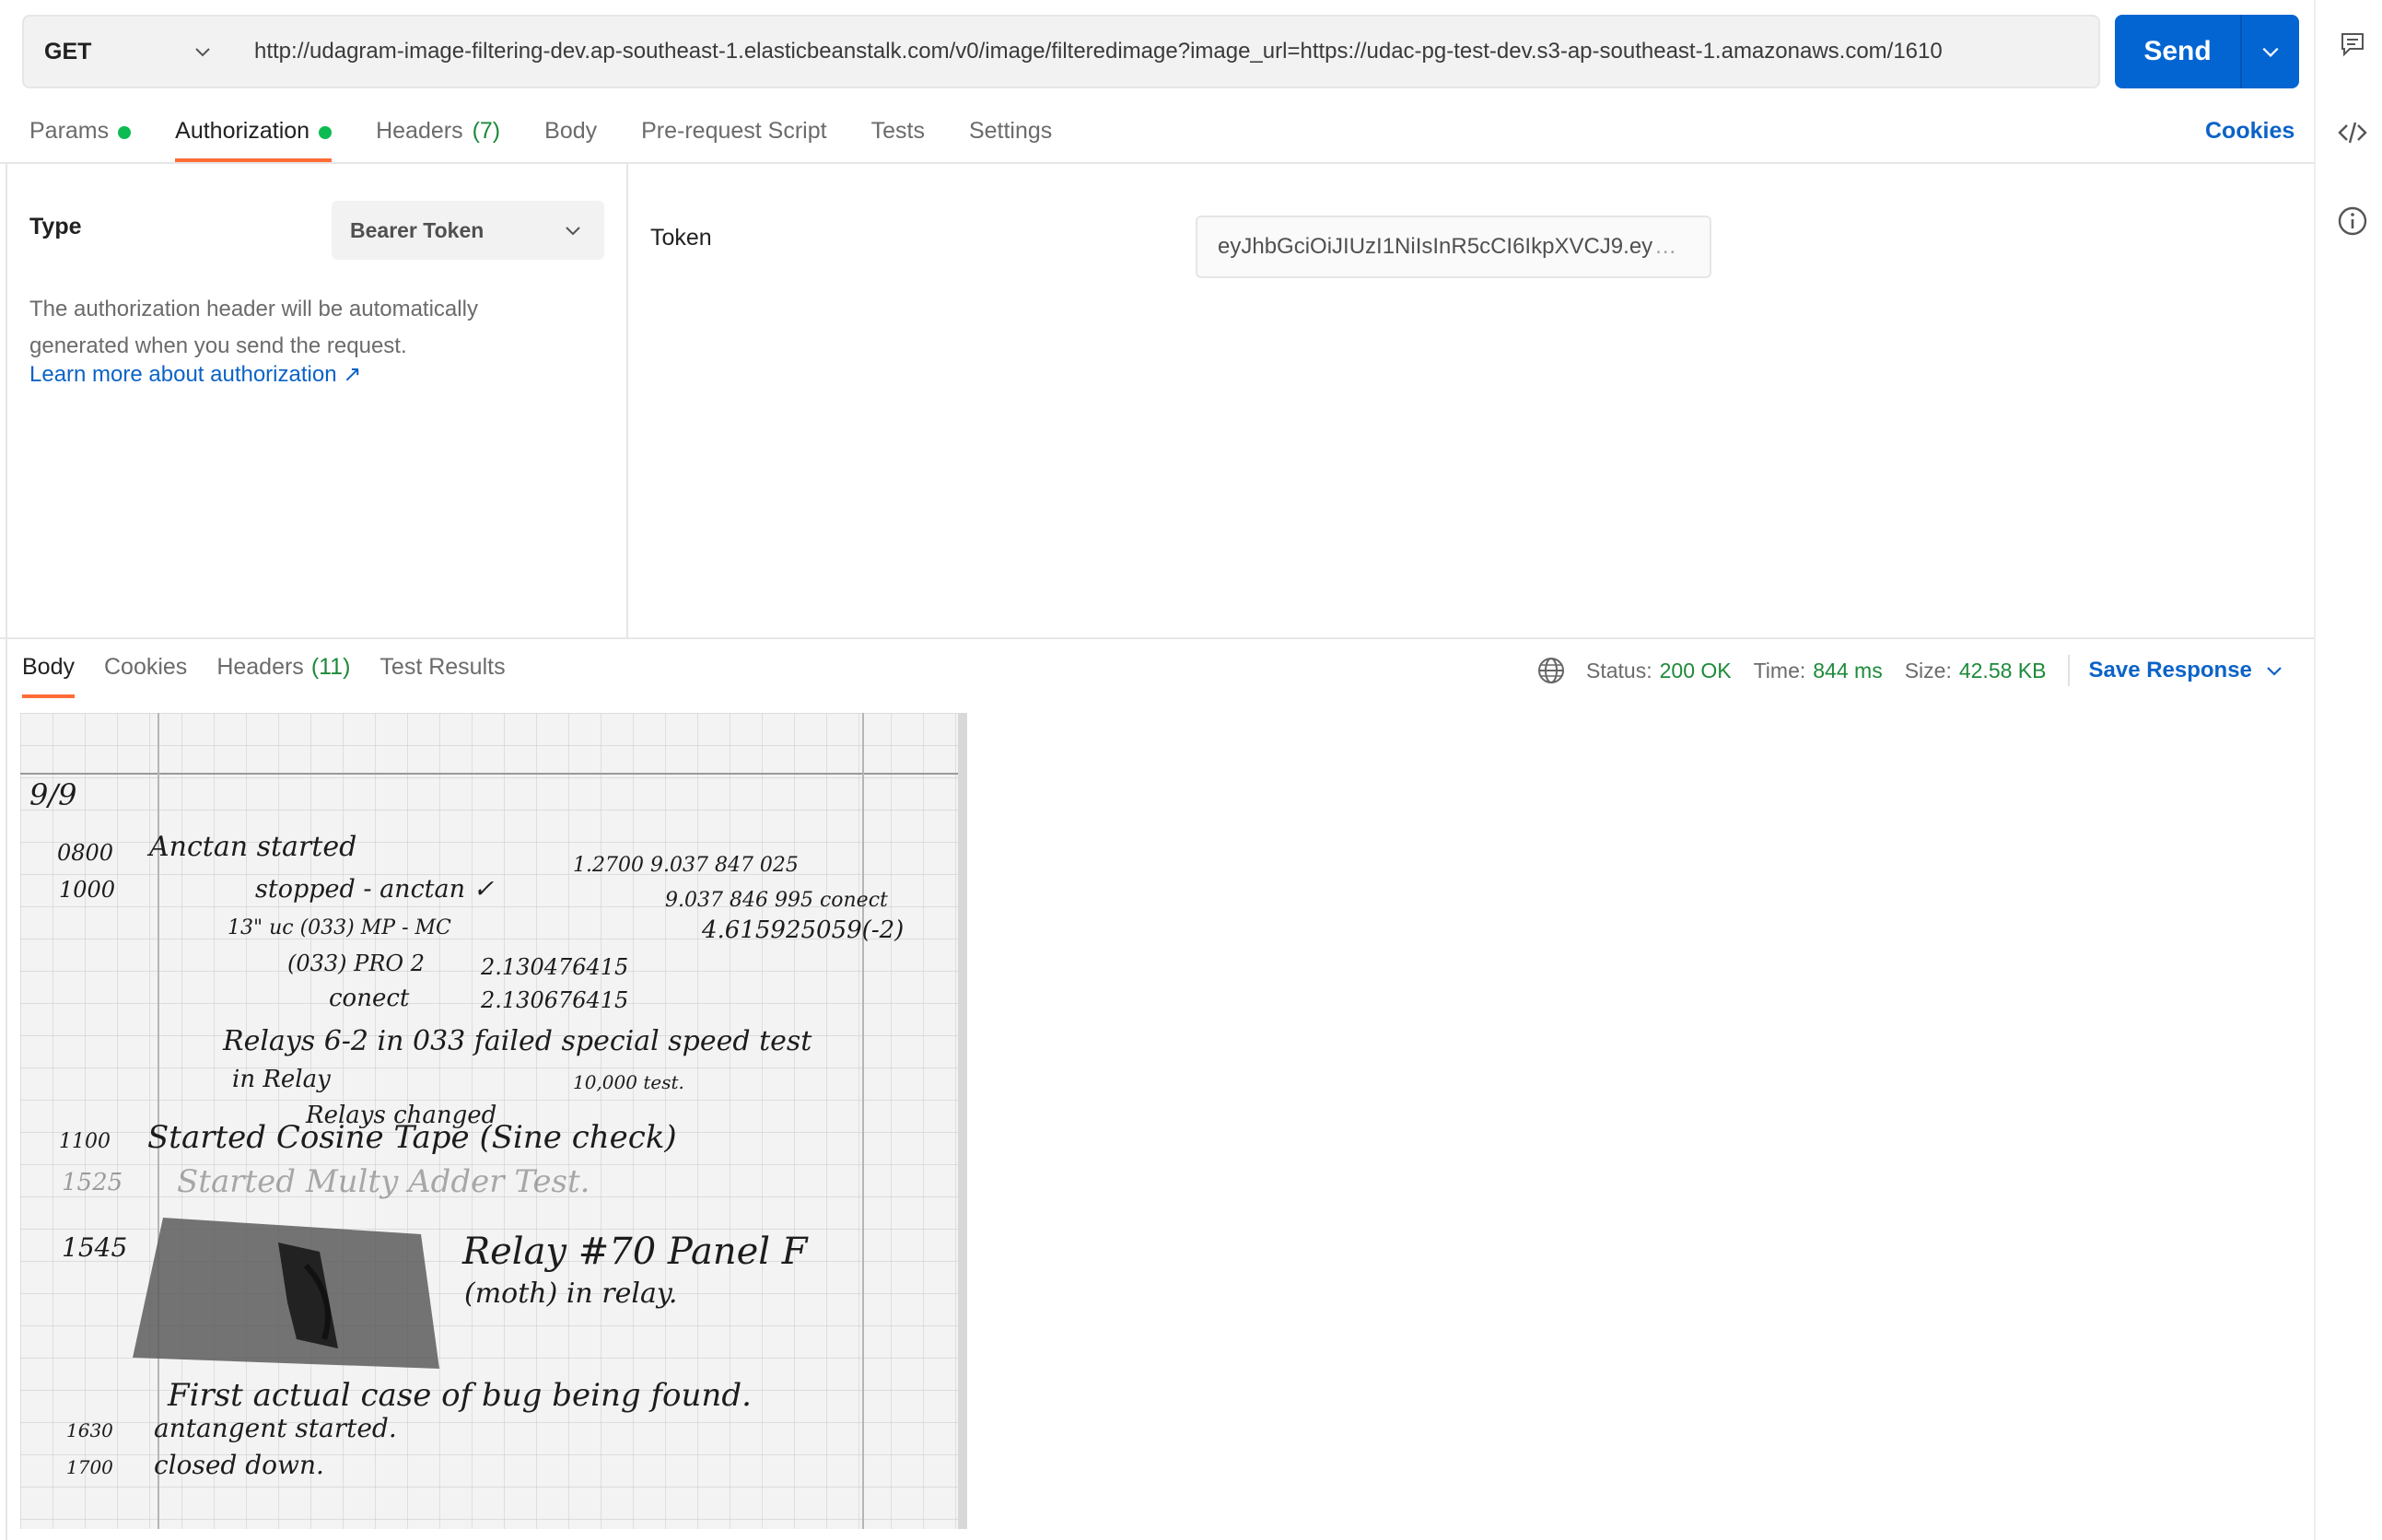  I want to click on tab-body-label: Body, so click(571, 131).